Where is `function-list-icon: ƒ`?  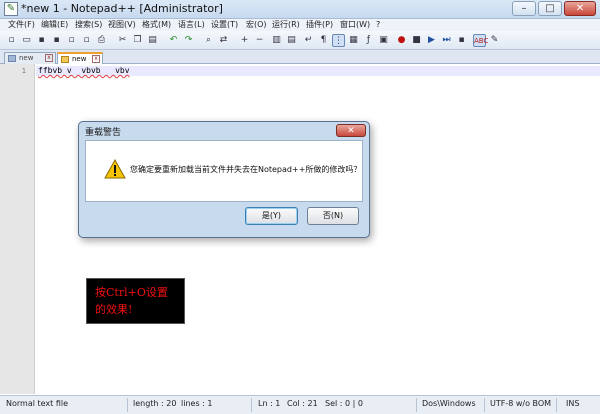 function-list-icon: ƒ is located at coordinates (368, 40).